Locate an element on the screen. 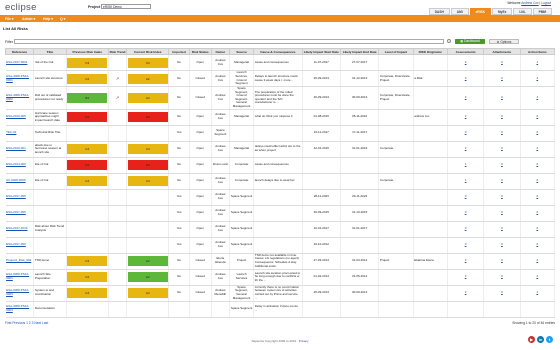  risk-reference-link: ESA-2017-009 is located at coordinates (16, 196).